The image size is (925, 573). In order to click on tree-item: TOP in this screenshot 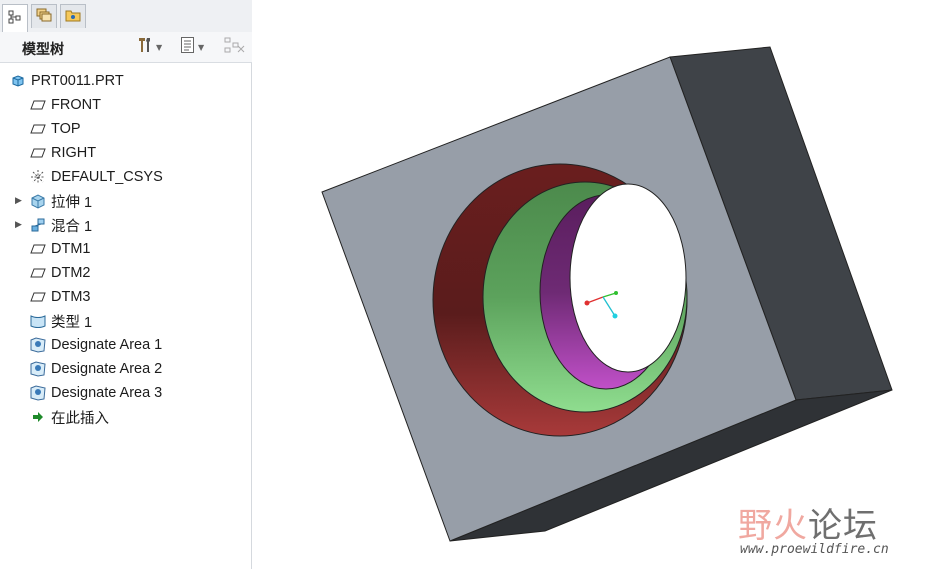, I will do `click(55, 129)`.